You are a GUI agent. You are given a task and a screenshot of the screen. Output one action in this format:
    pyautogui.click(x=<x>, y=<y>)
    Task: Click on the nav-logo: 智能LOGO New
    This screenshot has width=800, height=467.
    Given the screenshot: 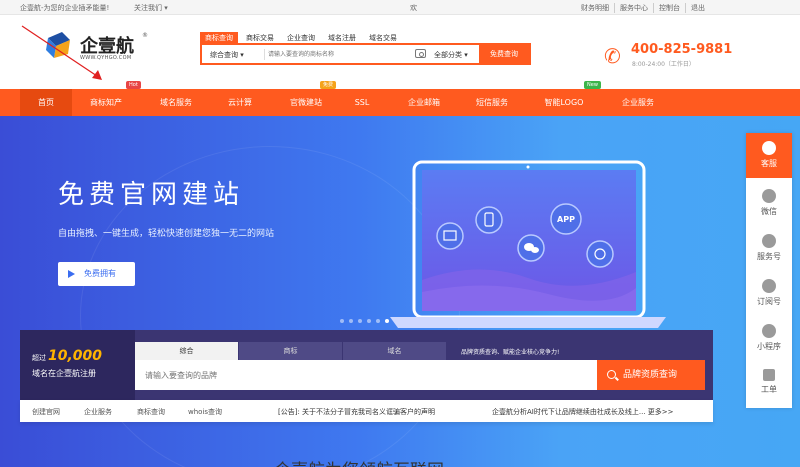 What is the action you would take?
    pyautogui.click(x=566, y=98)
    